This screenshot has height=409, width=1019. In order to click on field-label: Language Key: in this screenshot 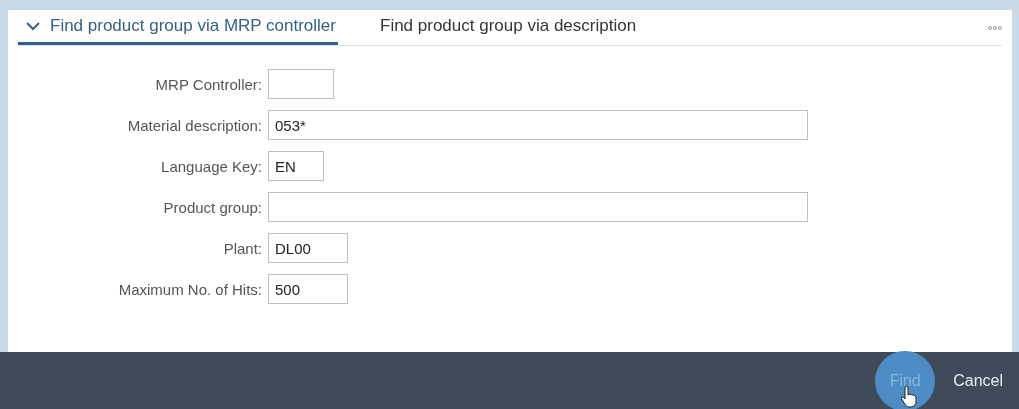, I will do `click(211, 166)`.